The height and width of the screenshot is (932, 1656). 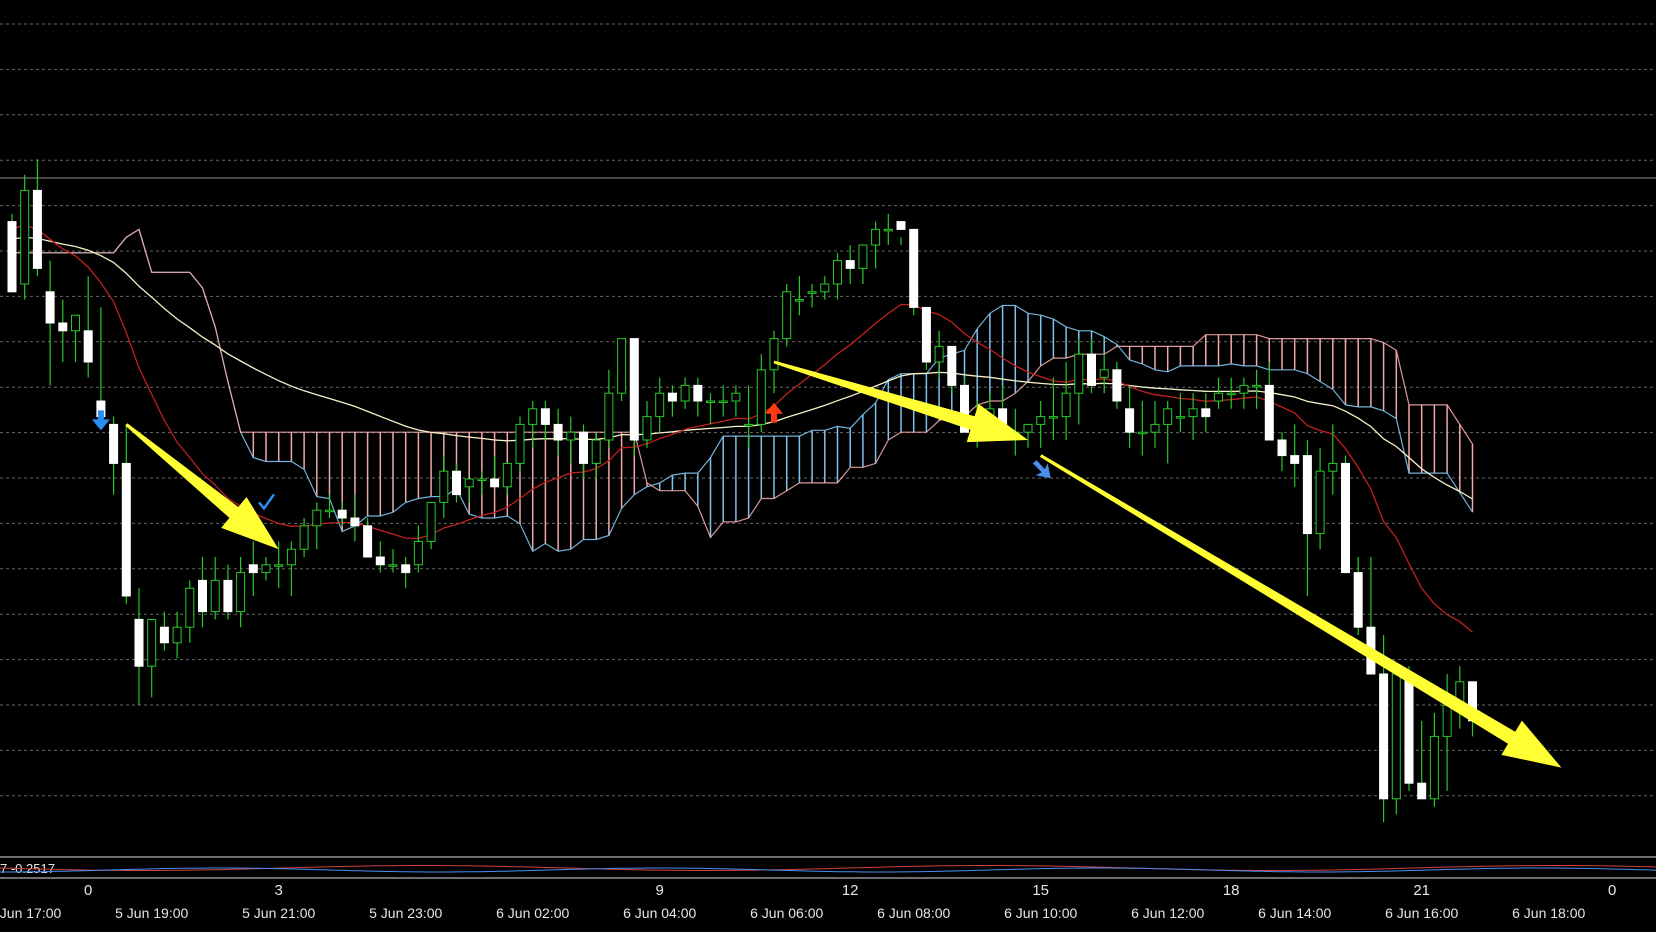 I want to click on hour-tick-label: 12, so click(x=850, y=890).